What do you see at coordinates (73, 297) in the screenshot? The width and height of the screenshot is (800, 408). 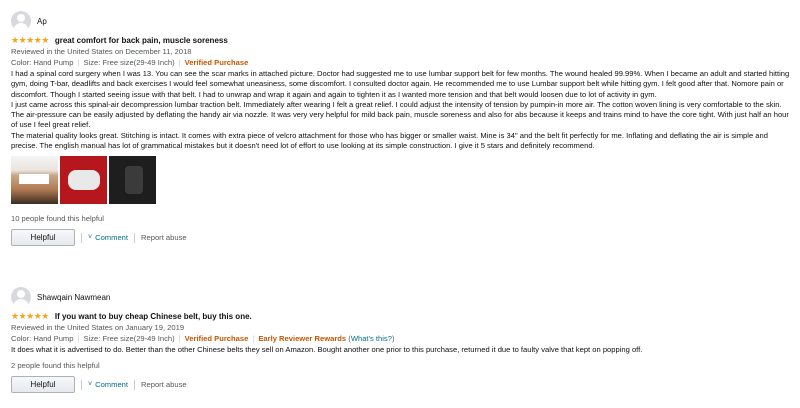 I see `reviewer-name: Shawqain Nawmean` at bounding box center [73, 297].